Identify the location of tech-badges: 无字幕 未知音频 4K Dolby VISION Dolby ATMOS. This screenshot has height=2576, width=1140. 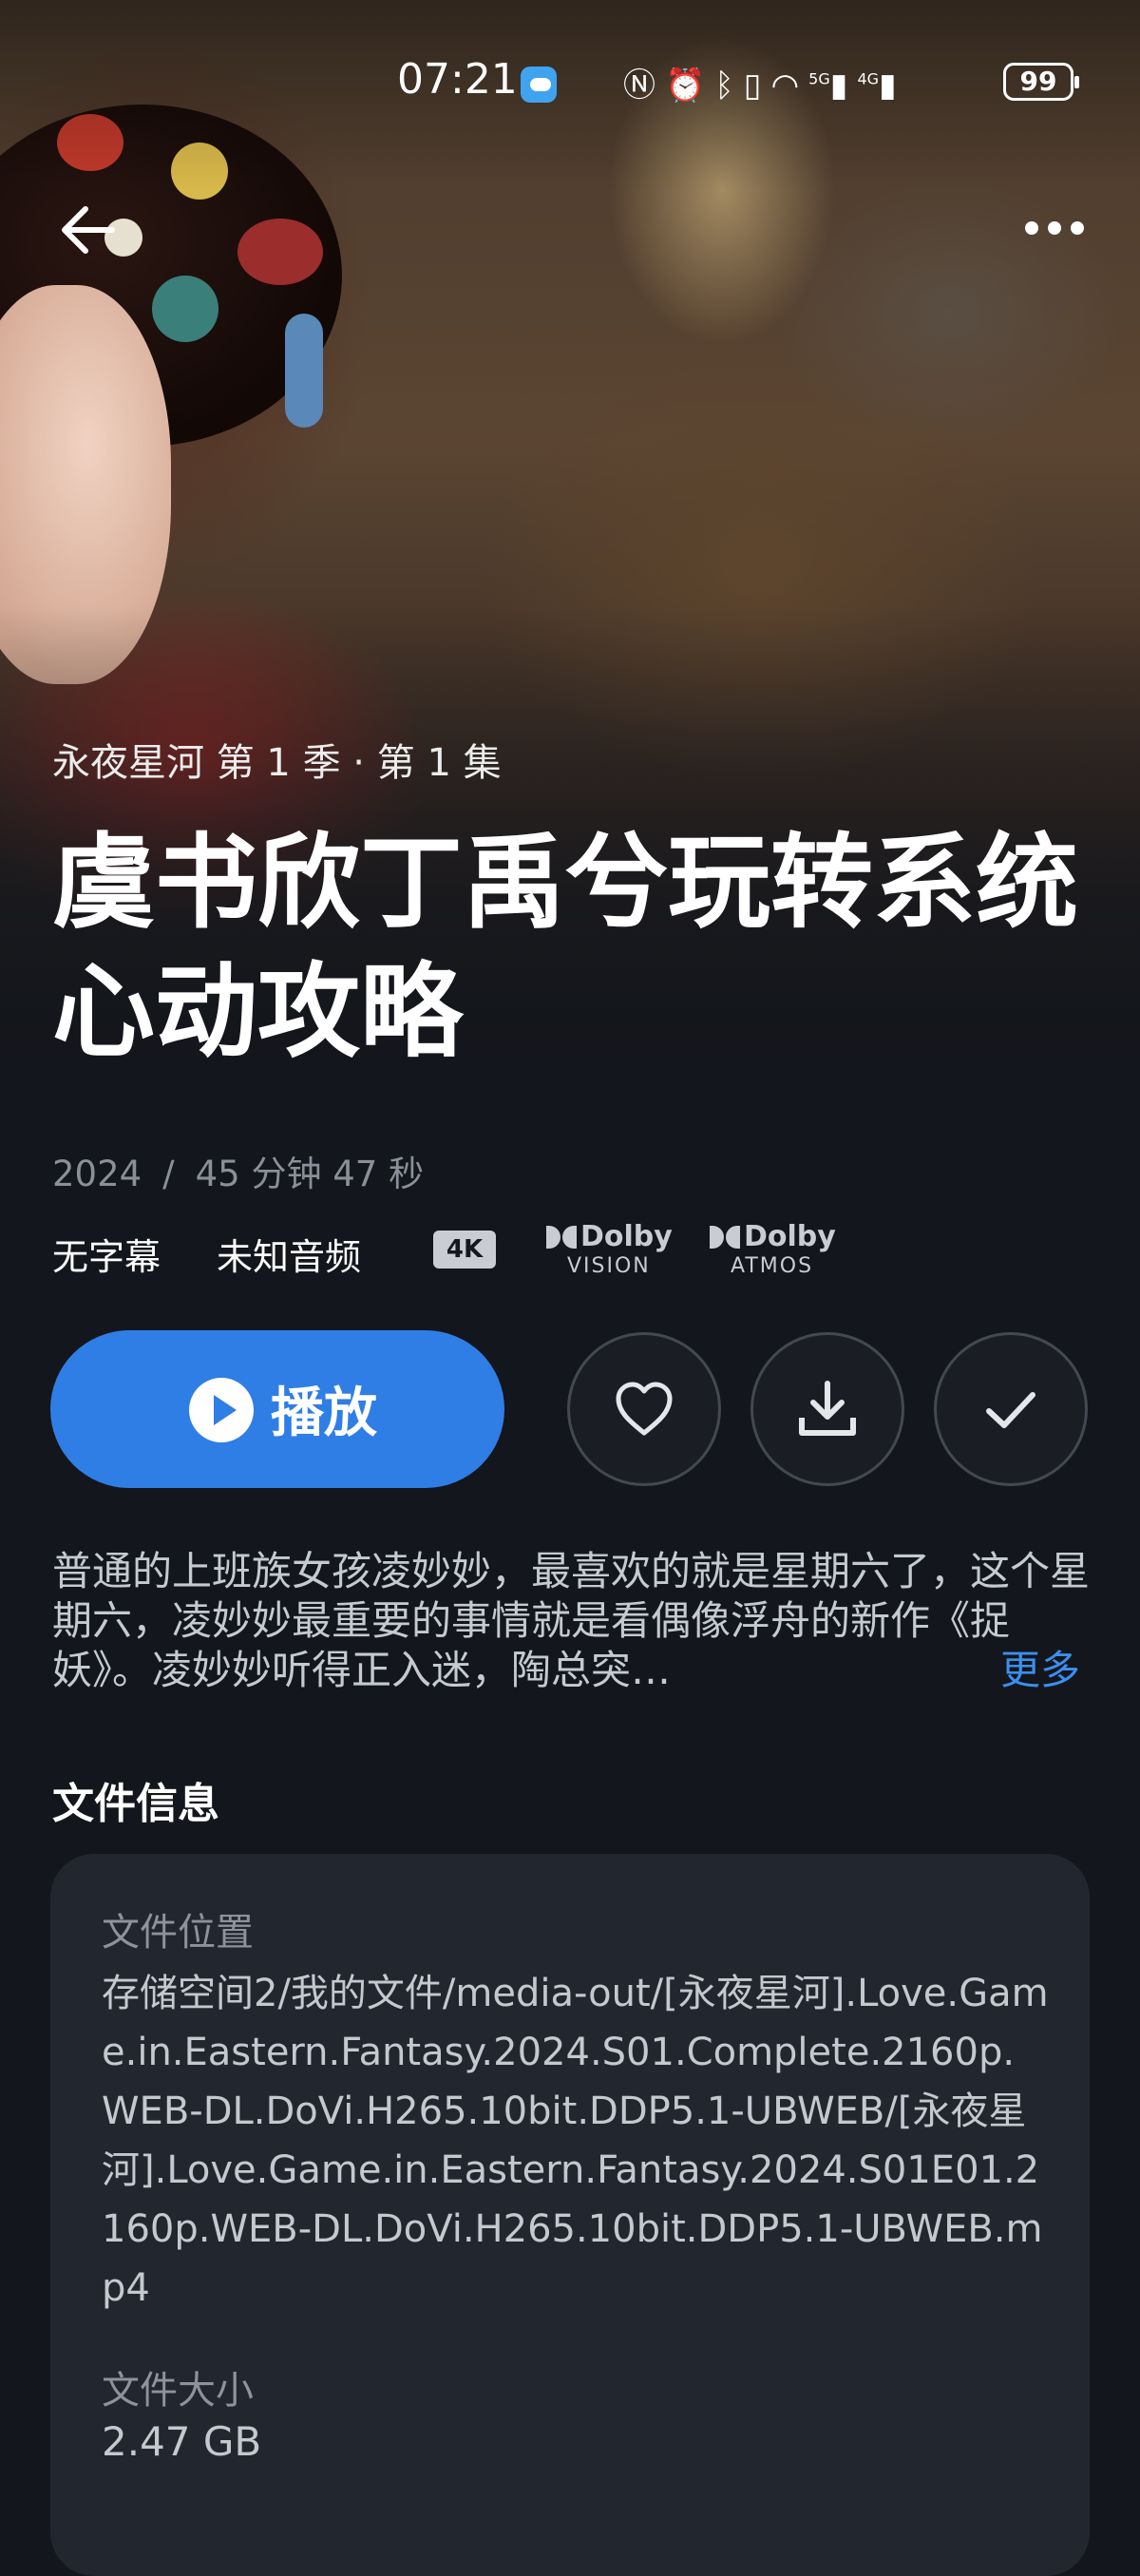
(574, 1250).